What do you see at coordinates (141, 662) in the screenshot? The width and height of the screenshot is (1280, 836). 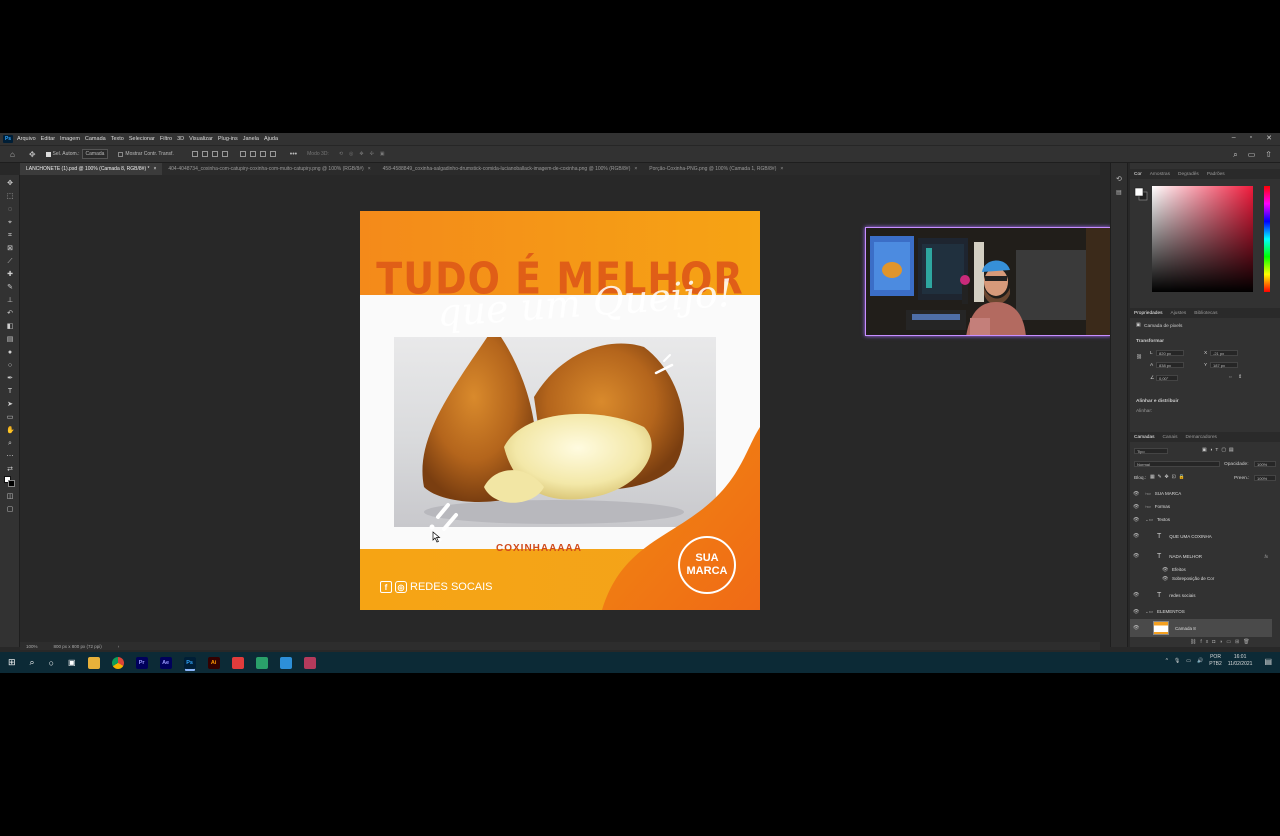 I see `premiere-icon: Pr` at bounding box center [141, 662].